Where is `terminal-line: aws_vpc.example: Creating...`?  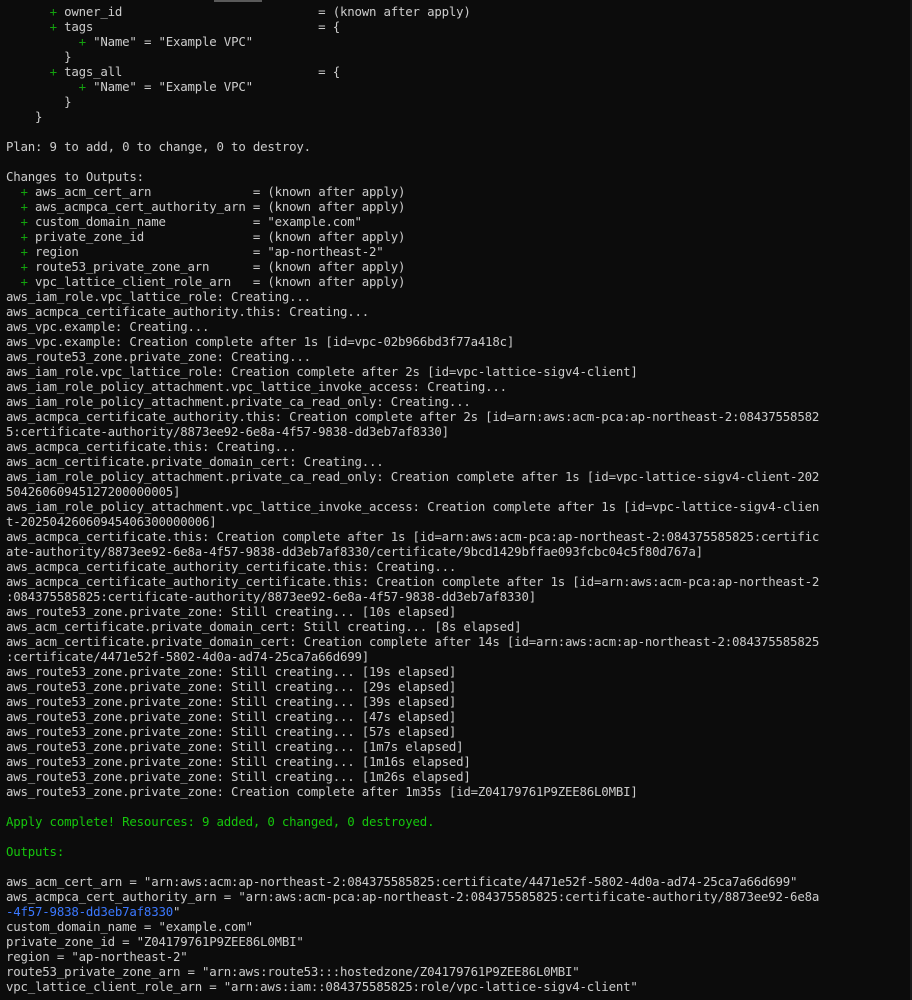 terminal-line: aws_vpc.example: Creating... is located at coordinates (459, 326).